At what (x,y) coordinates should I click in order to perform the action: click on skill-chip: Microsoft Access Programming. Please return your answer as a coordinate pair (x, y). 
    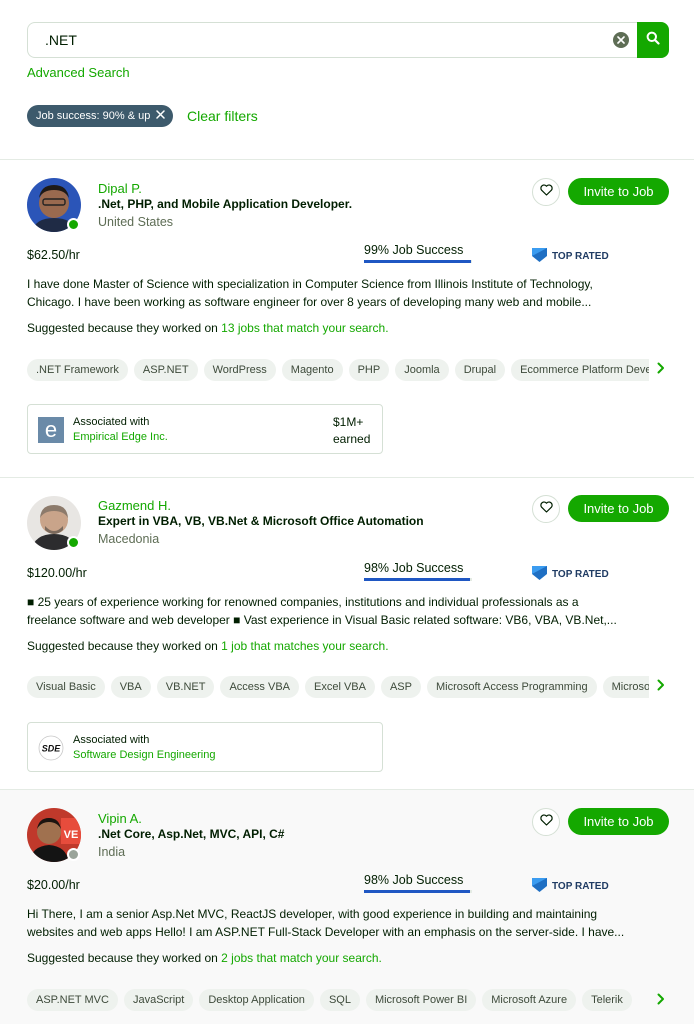
    Looking at the image, I should click on (511, 687).